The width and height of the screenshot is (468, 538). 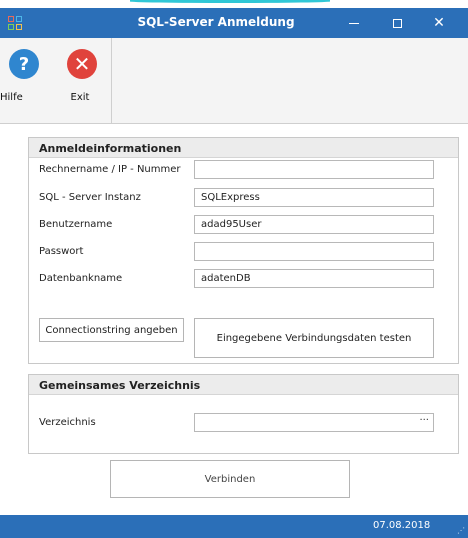 I want to click on database-input: adatenDB, so click(x=314, y=278).